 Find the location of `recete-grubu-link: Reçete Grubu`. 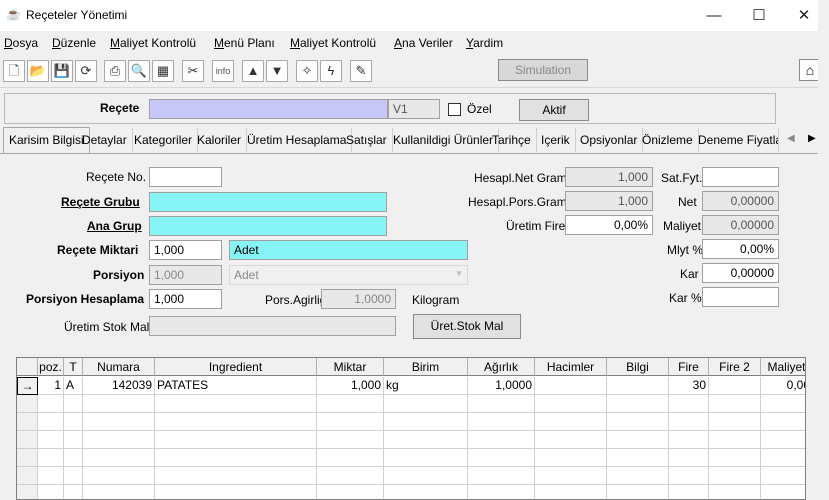

recete-grubu-link: Reçete Grubu is located at coordinates (100, 202).